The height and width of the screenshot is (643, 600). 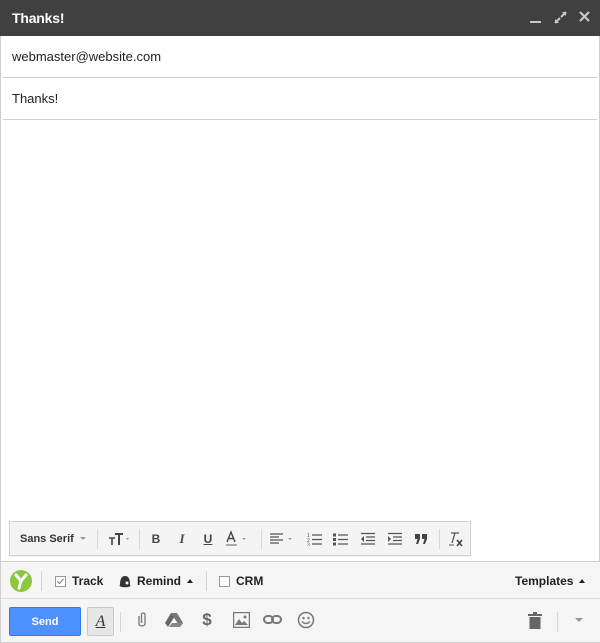 I want to click on indent-more-icon, so click(x=395, y=538).